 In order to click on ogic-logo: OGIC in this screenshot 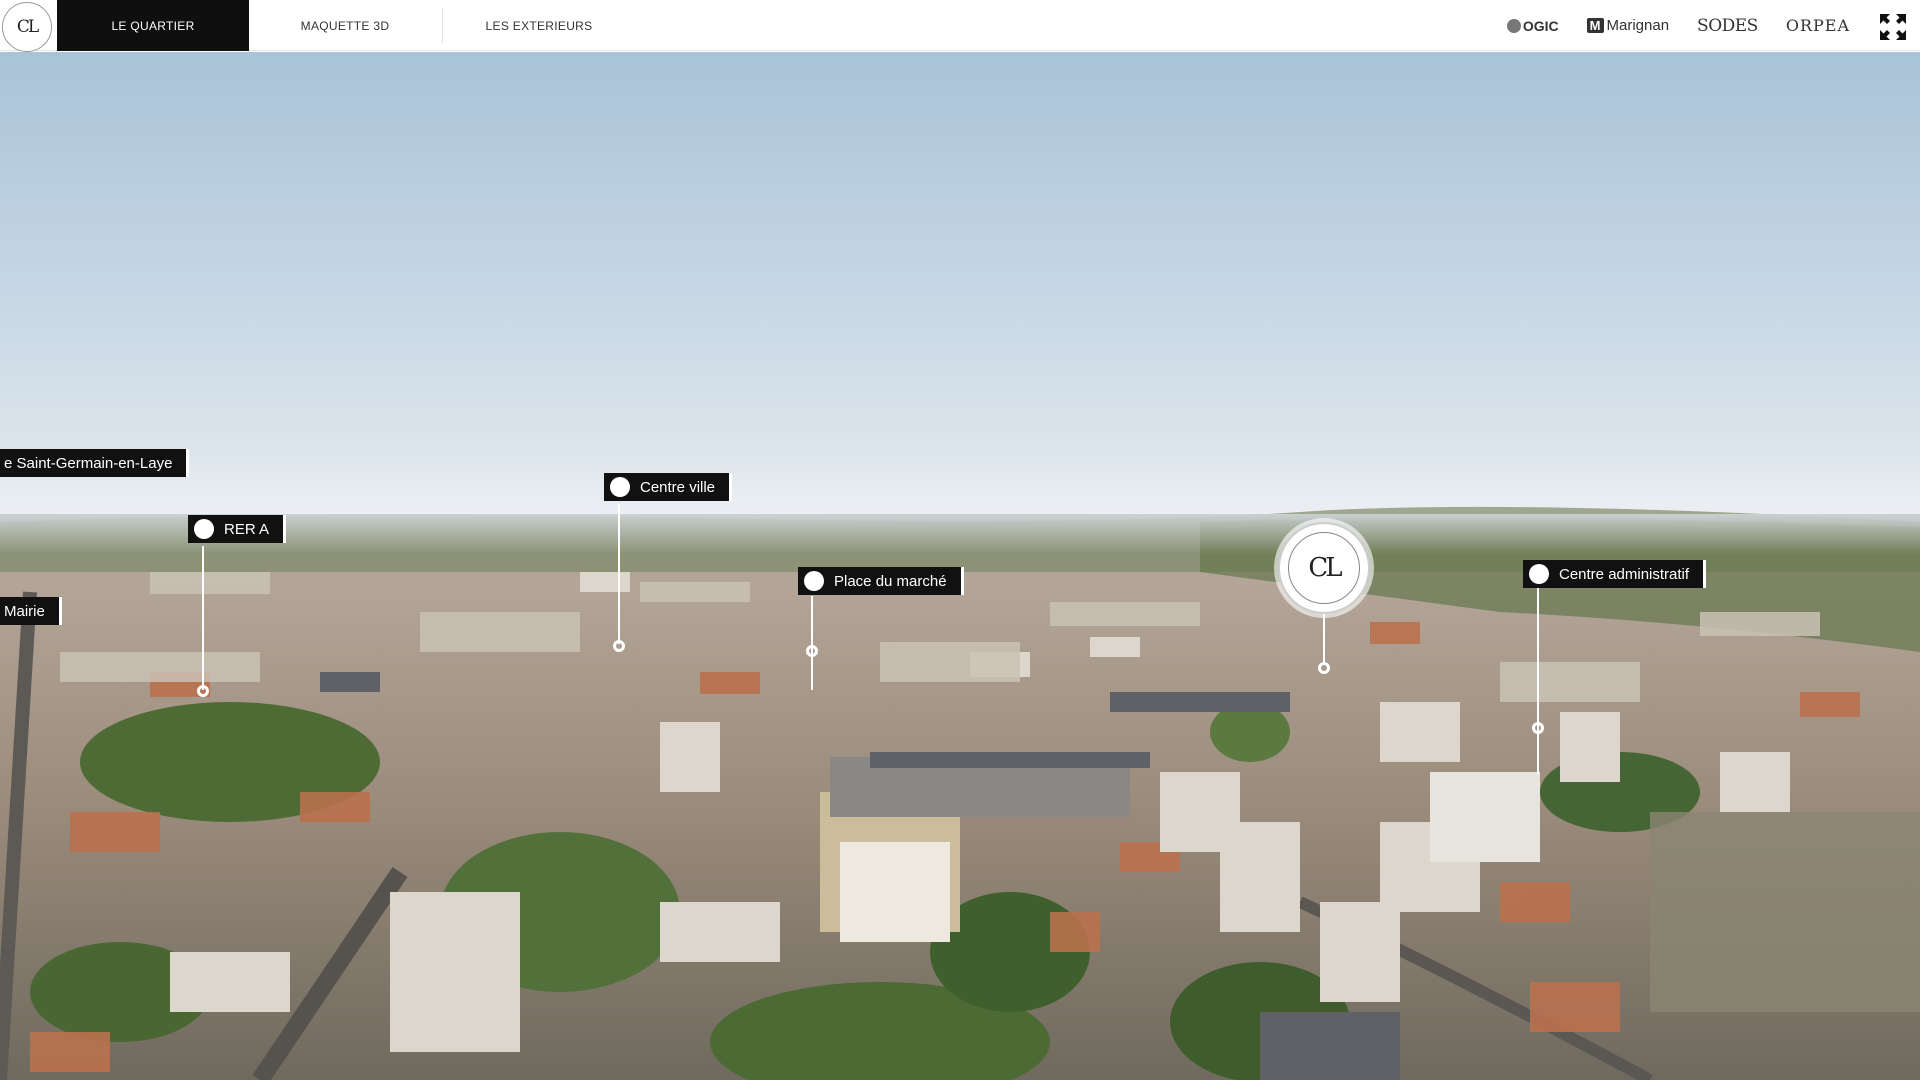, I will do `click(1532, 25)`.